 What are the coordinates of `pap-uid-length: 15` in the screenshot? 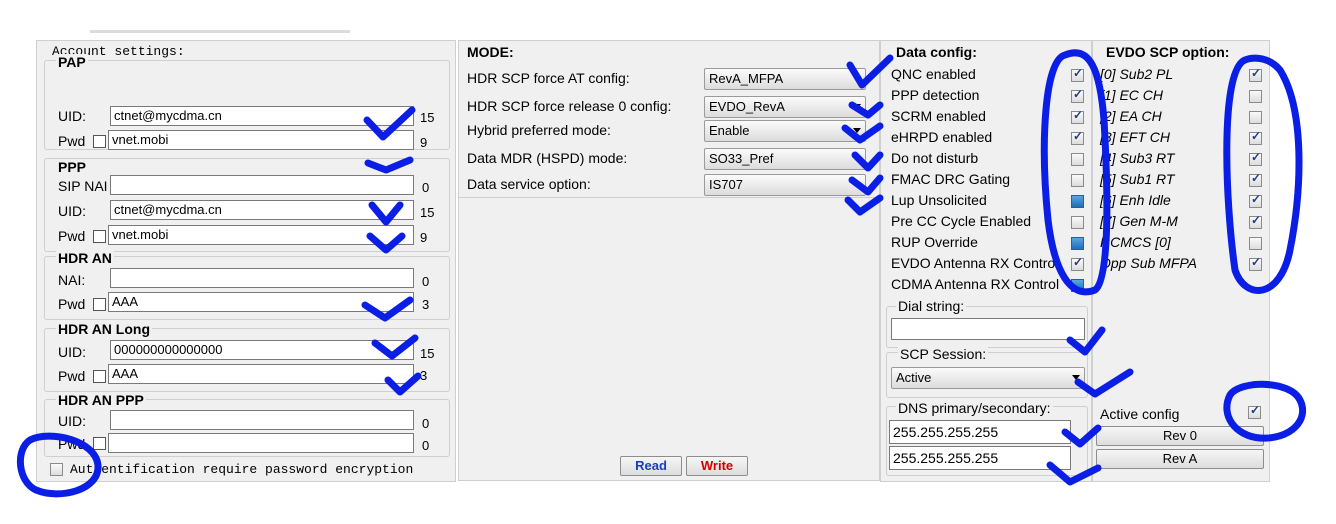 It's located at (427, 117).